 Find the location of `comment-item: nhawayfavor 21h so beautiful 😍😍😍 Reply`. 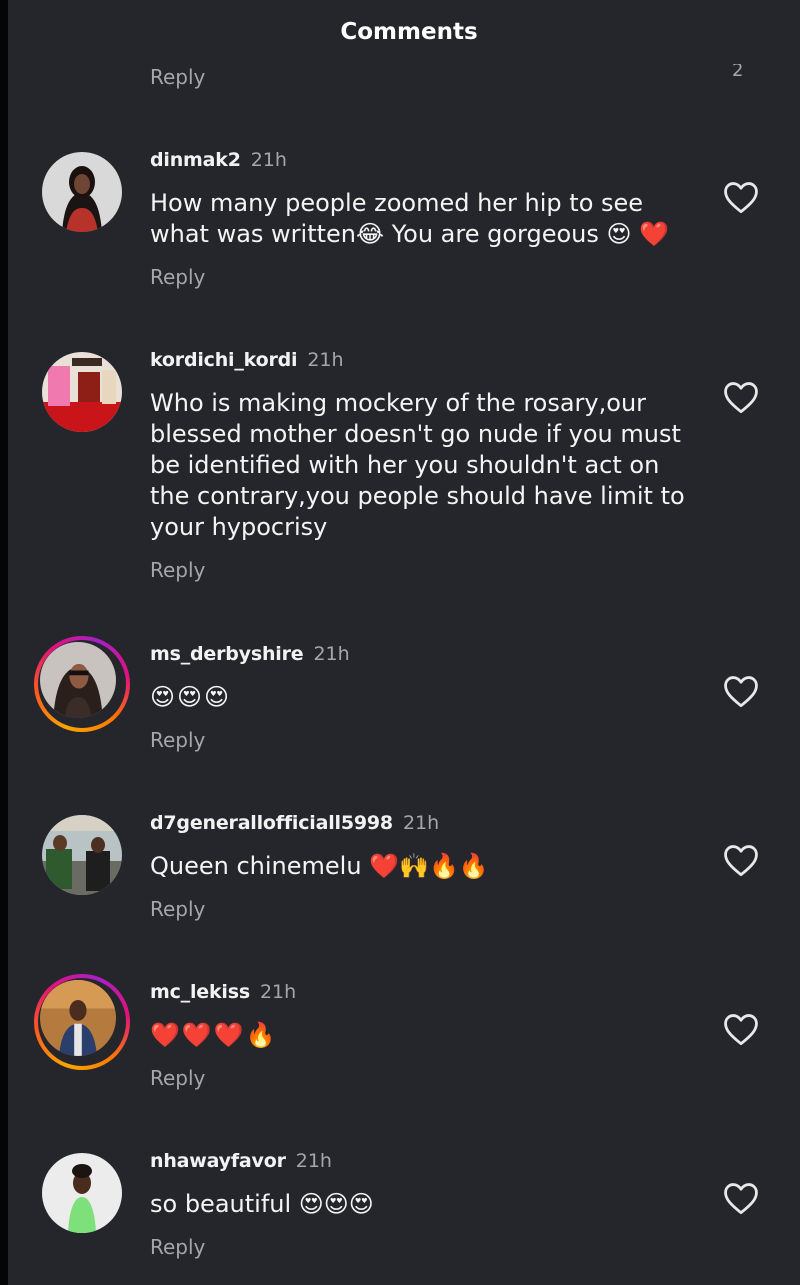

comment-item: nhawayfavor 21h so beautiful 😍😍😍 Reply is located at coordinates (404, 1214).